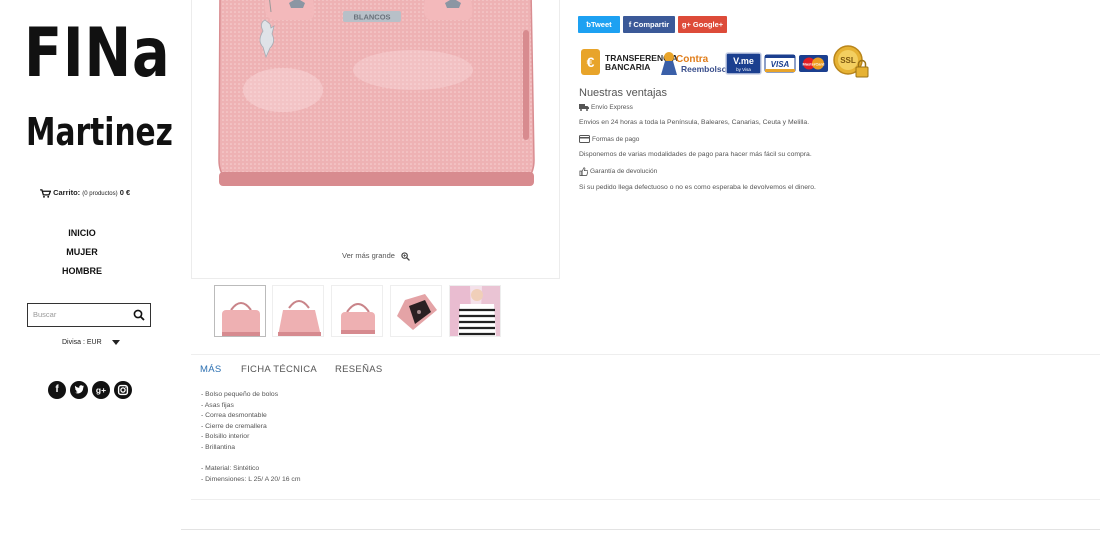  Describe the element at coordinates (57, 390) in the screenshot. I see `facebook-icon: f` at that location.